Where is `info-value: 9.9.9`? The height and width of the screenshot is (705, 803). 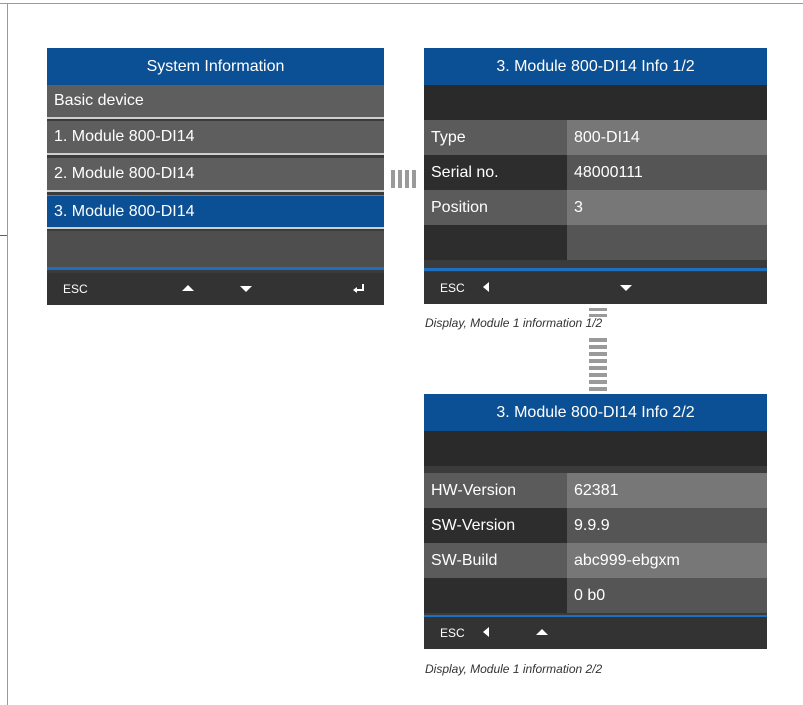
info-value: 9.9.9 is located at coordinates (667, 525).